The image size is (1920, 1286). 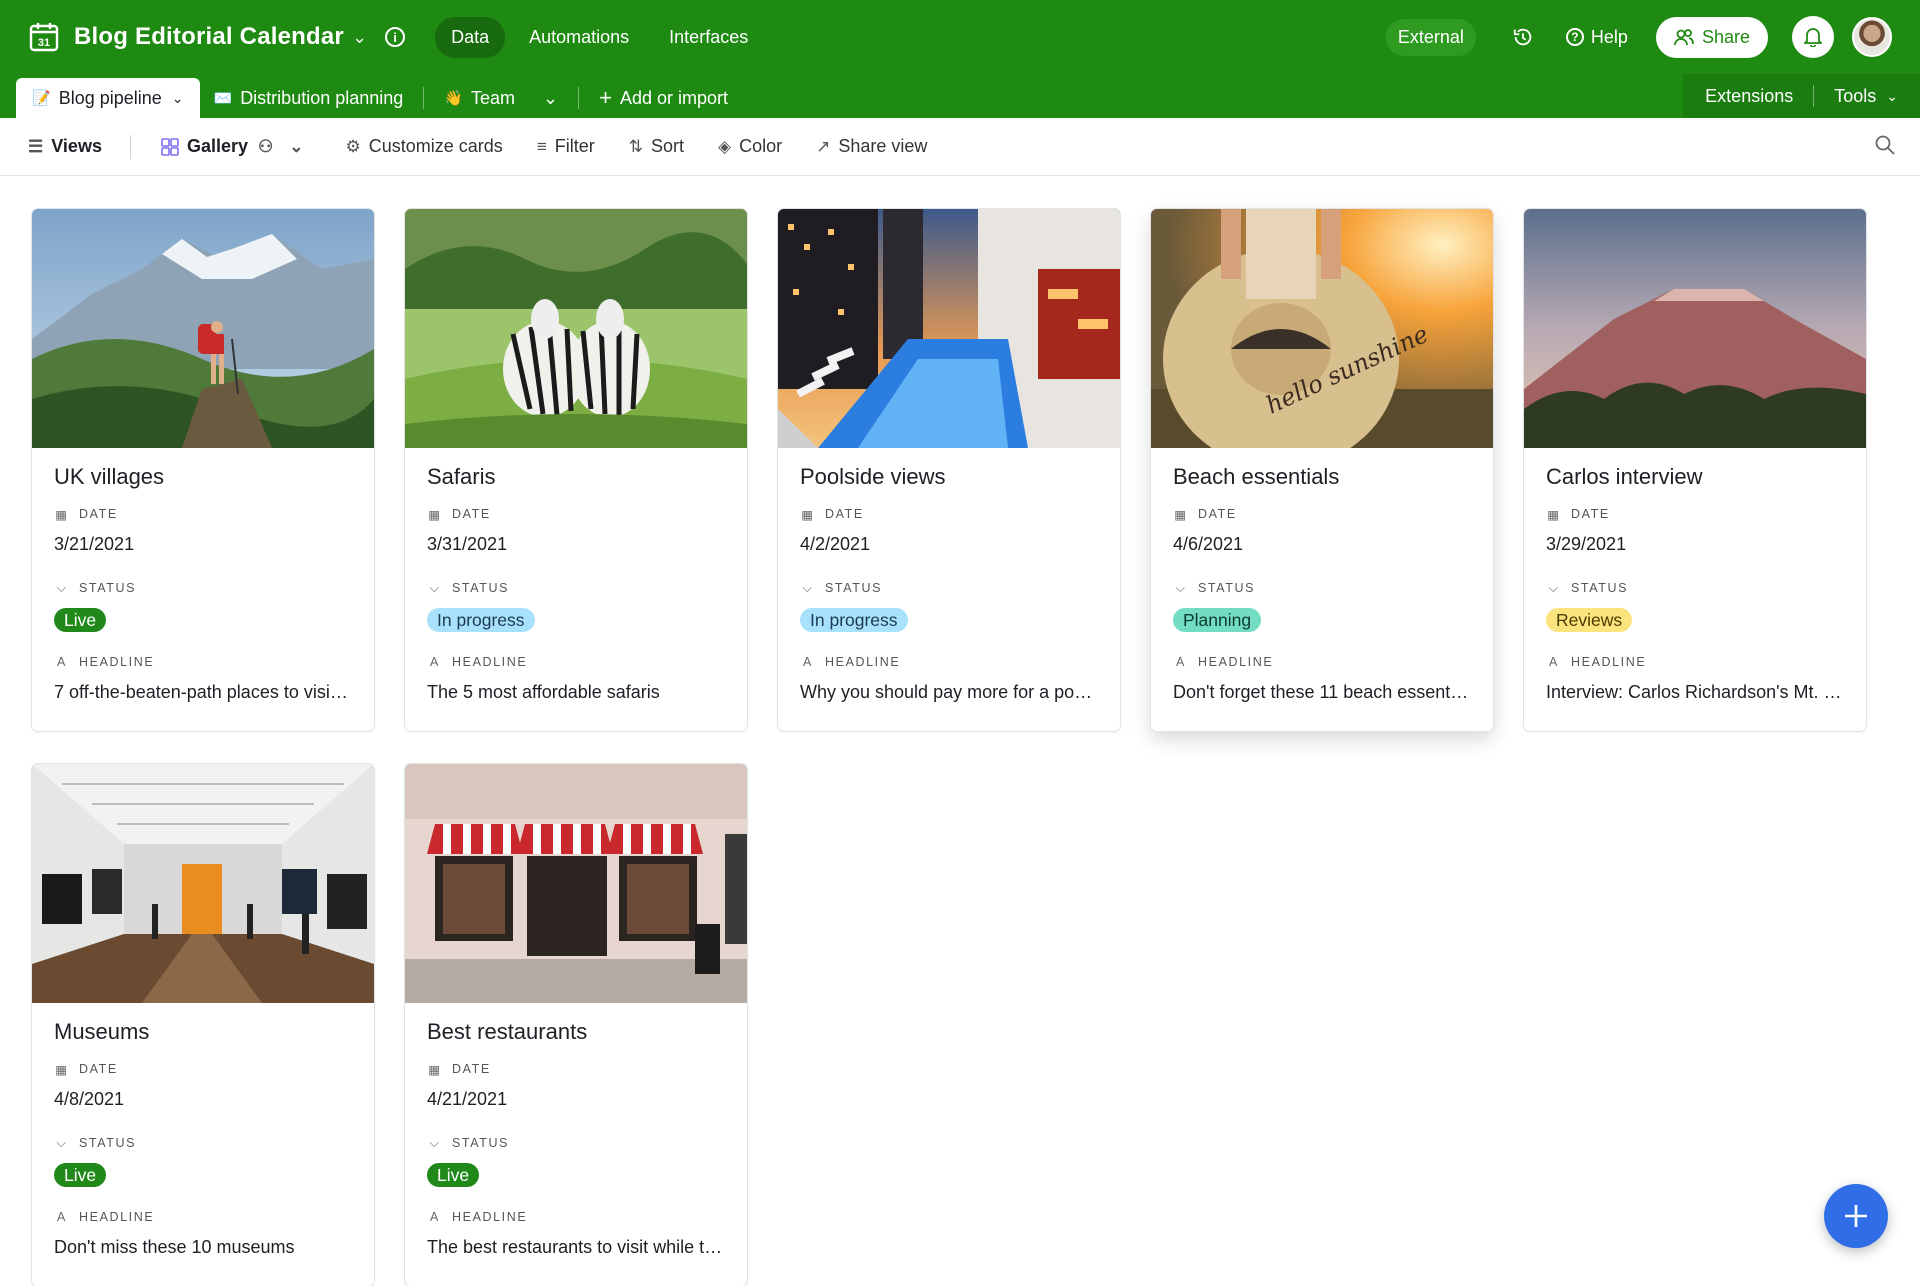 I want to click on filter-icon: ≡, so click(x=541, y=146).